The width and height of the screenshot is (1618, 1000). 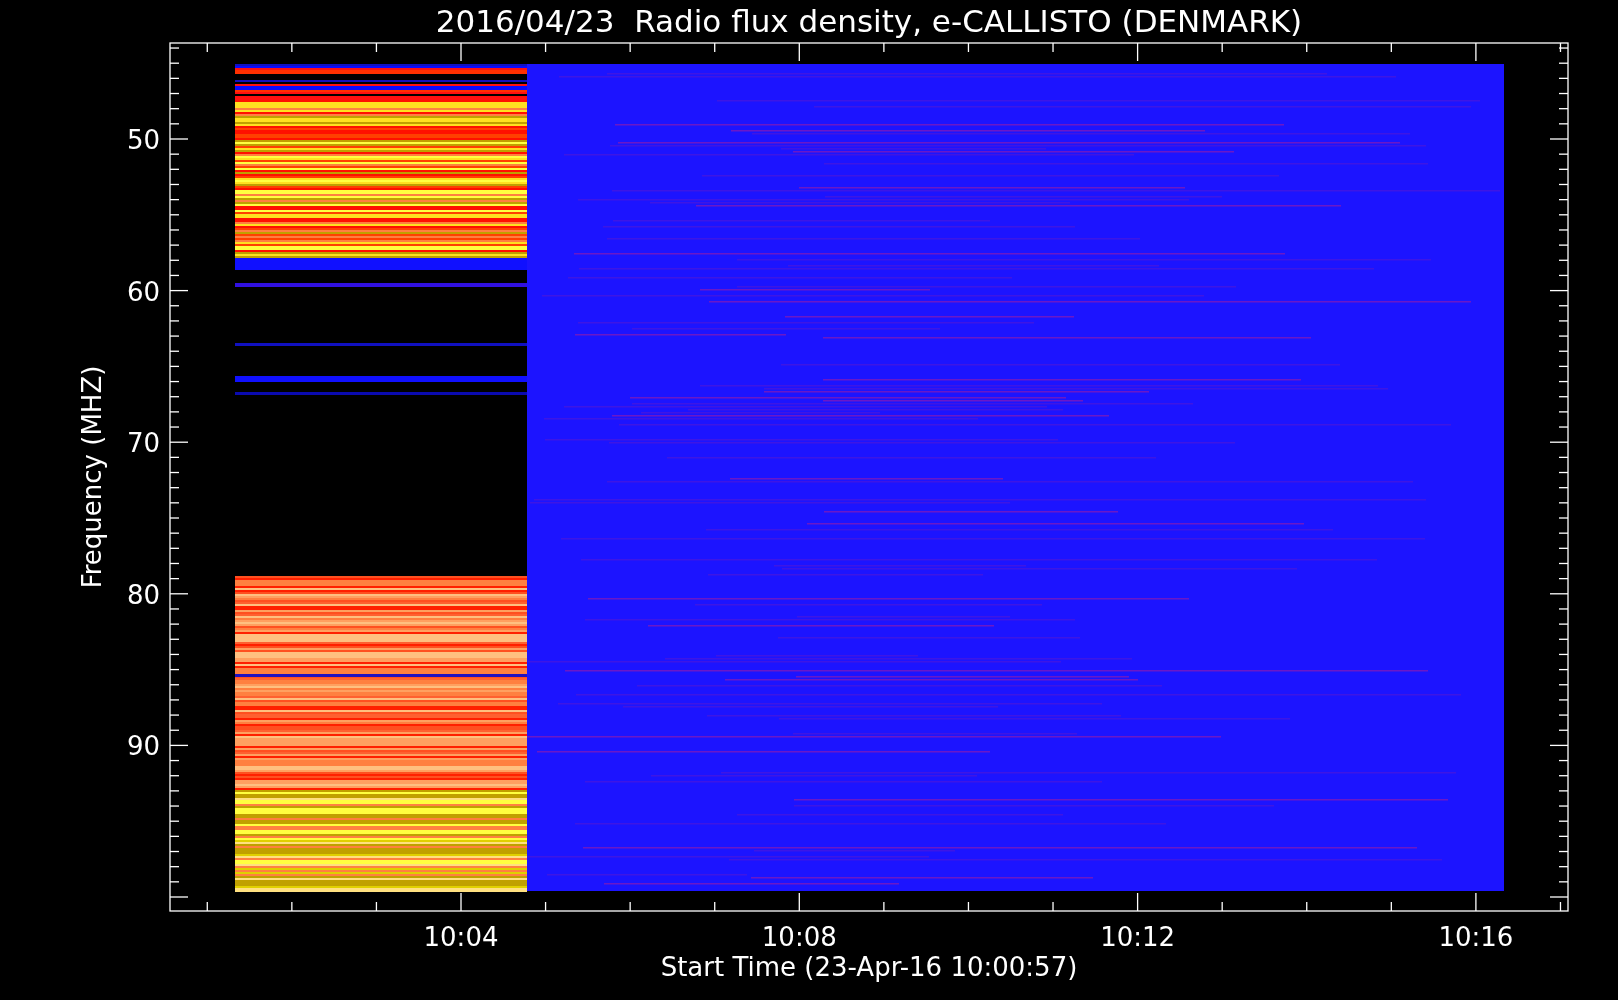 What do you see at coordinates (92, 477) in the screenshot?
I see `axis-label: Frequency (MHZ)` at bounding box center [92, 477].